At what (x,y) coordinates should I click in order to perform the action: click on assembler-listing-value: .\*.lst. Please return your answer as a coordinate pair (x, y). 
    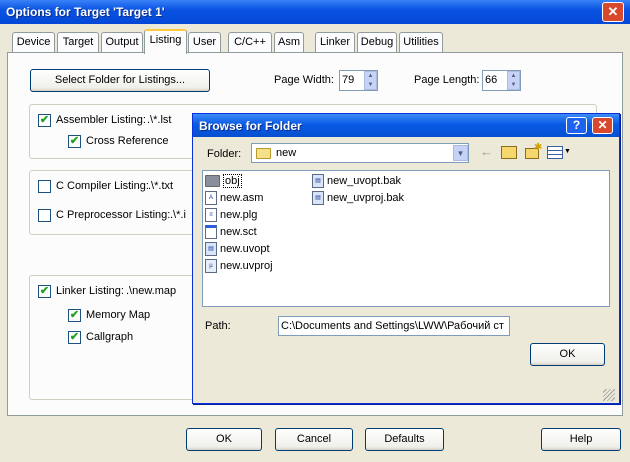
    Looking at the image, I should click on (159, 120).